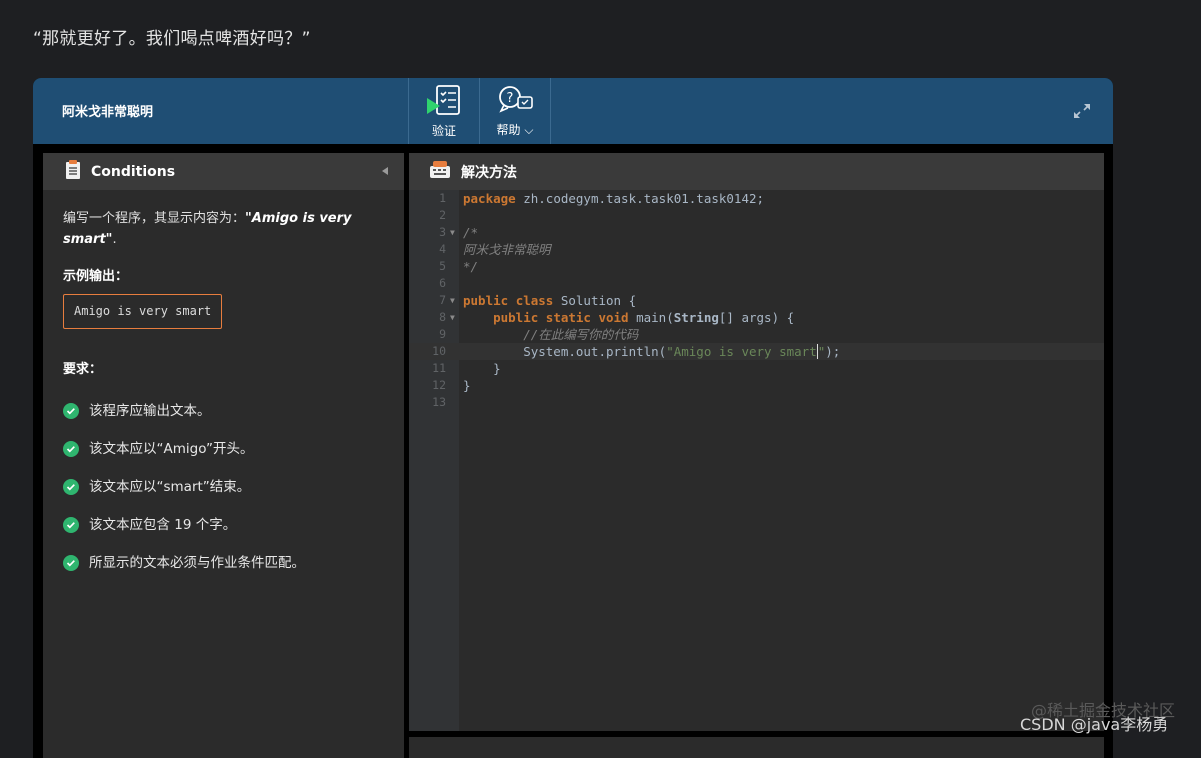  What do you see at coordinates (83, 369) in the screenshot?
I see `requirements-title: 要求：` at bounding box center [83, 369].